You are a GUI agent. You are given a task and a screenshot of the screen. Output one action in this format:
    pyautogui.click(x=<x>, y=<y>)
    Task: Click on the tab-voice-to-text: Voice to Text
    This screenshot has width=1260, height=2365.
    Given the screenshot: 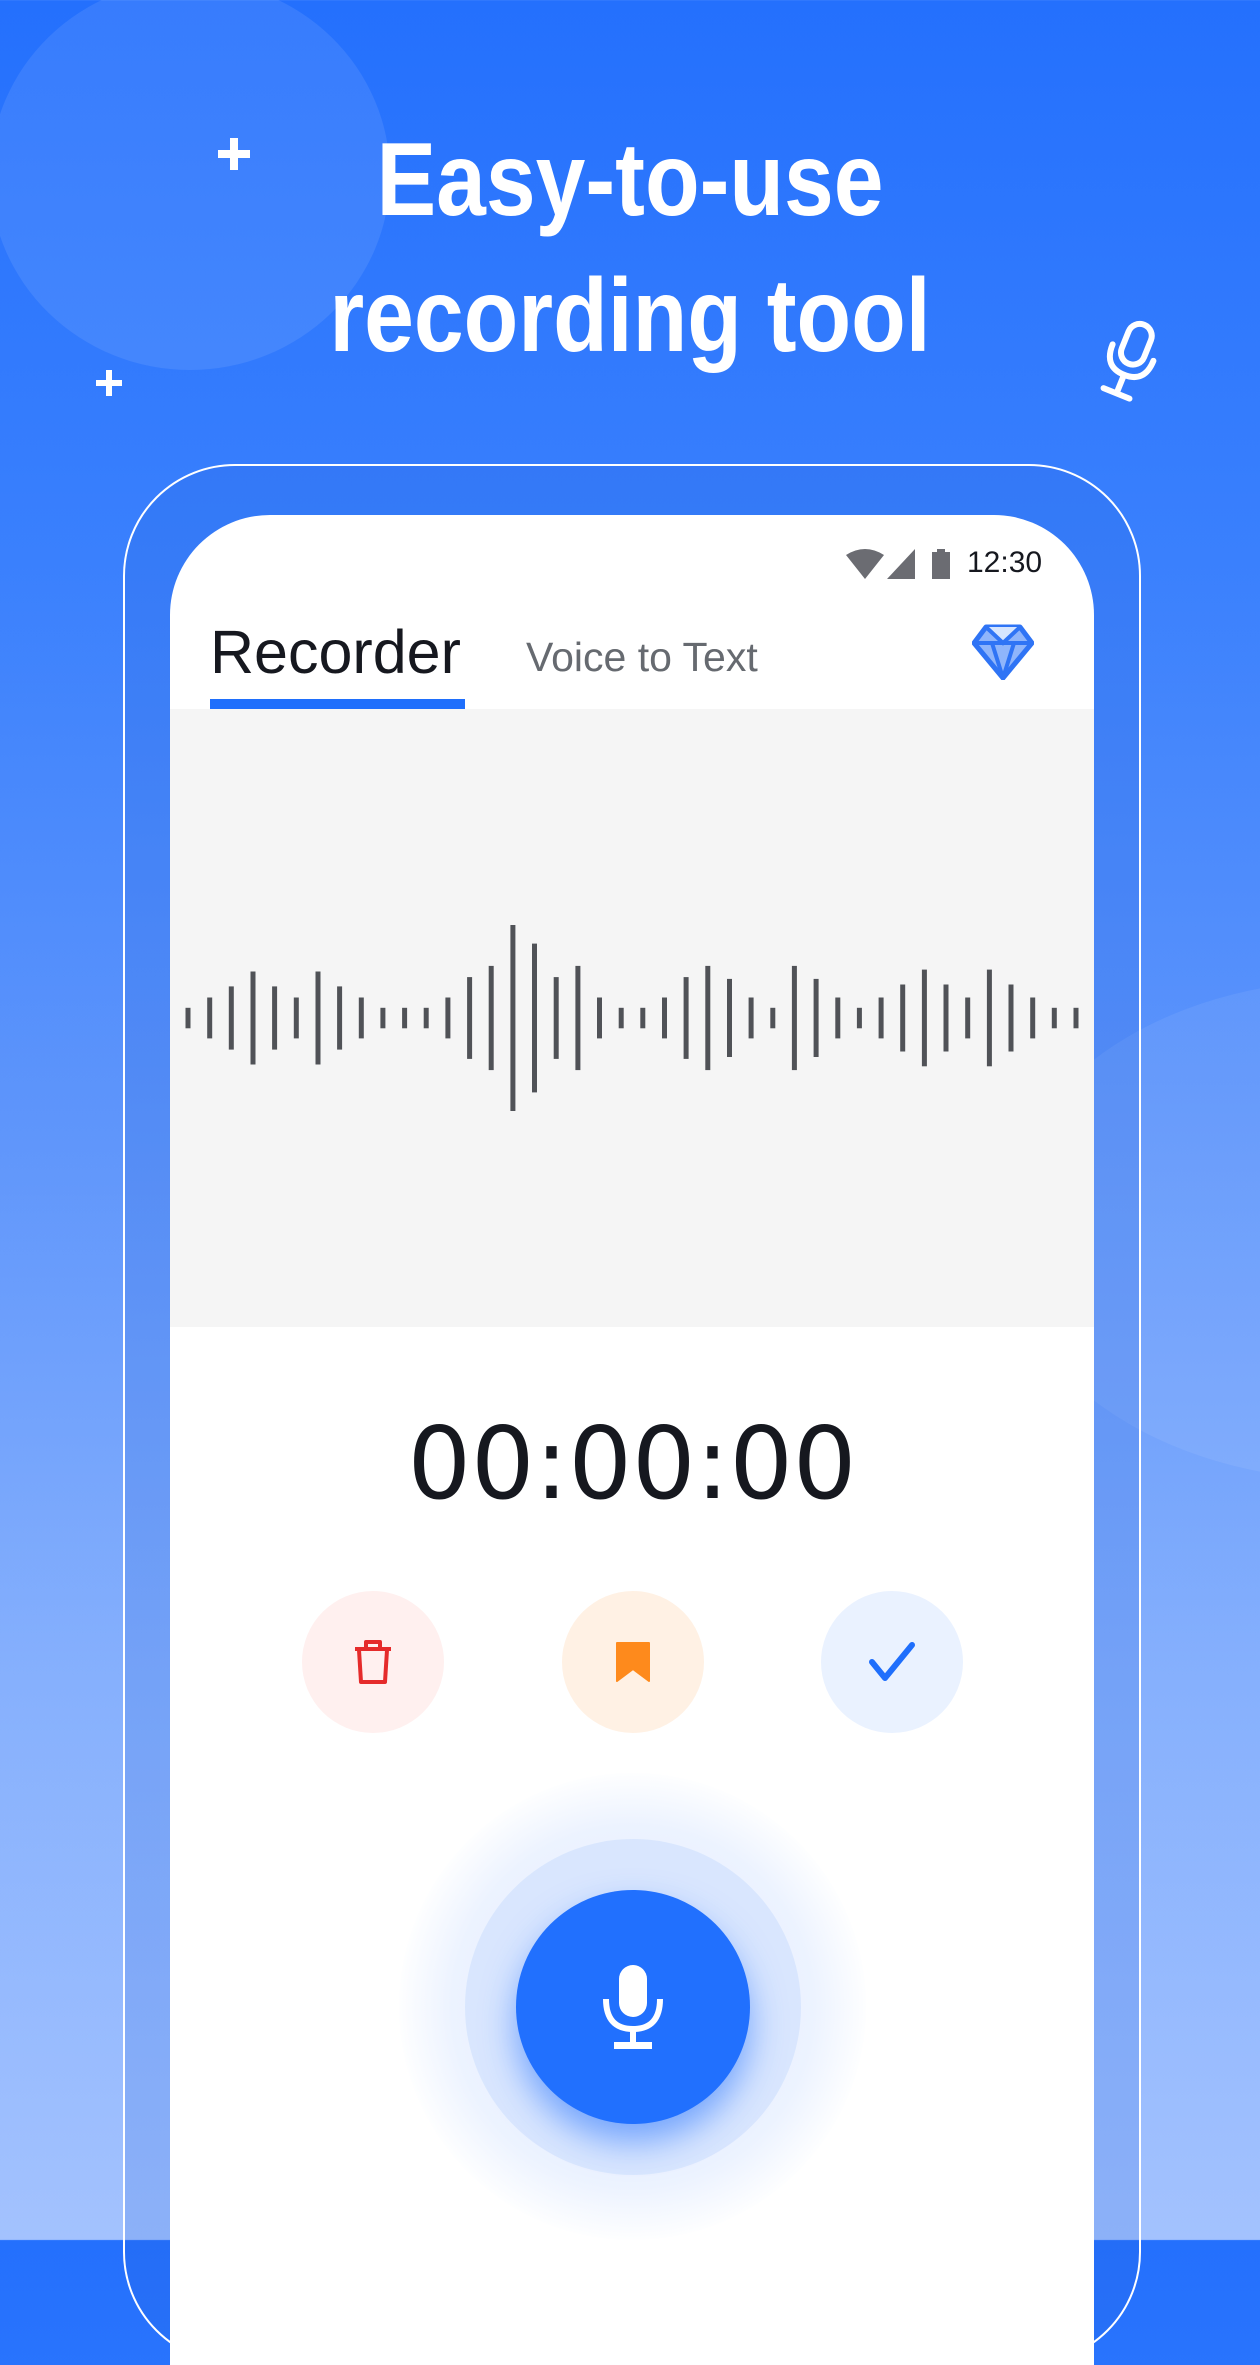 What is the action you would take?
    pyautogui.click(x=642, y=657)
    